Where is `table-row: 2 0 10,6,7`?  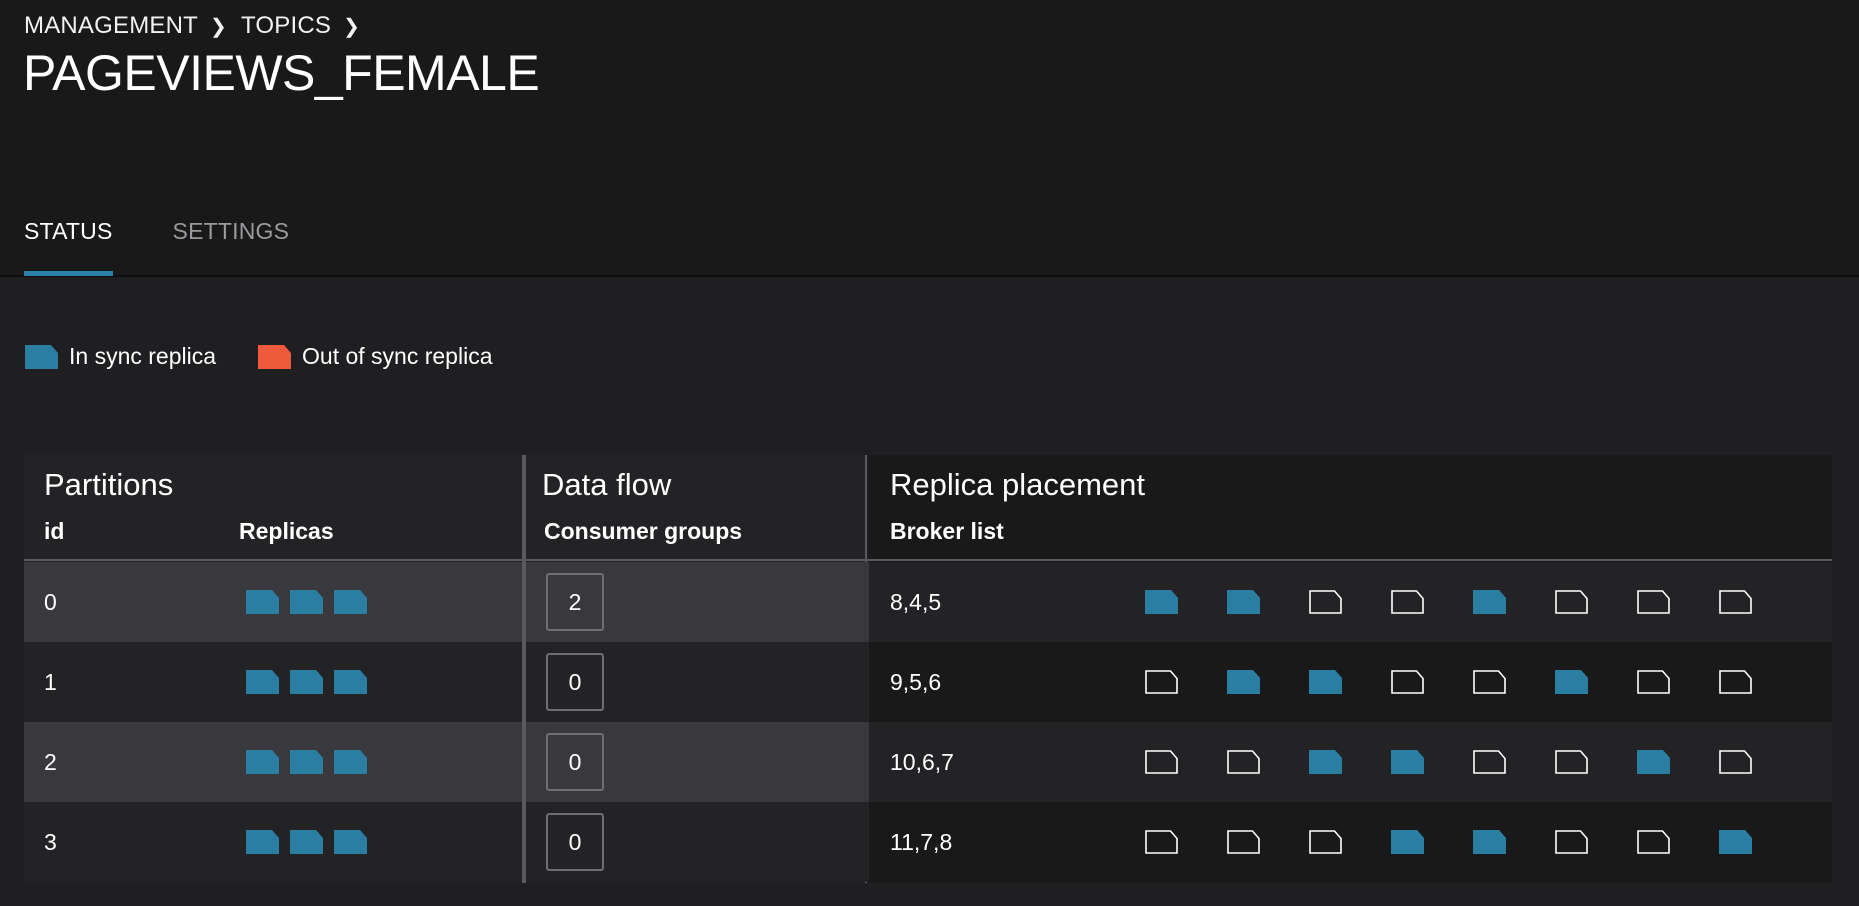
table-row: 2 0 10,6,7 is located at coordinates (928, 762).